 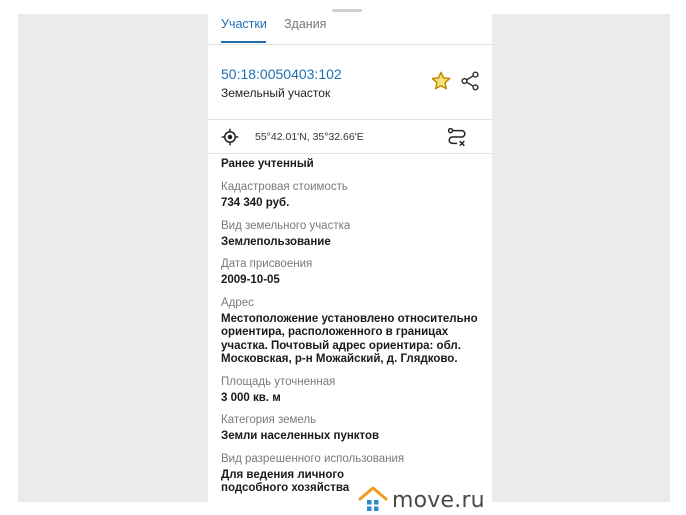 What do you see at coordinates (470, 81) in the screenshot?
I see `share-icon` at bounding box center [470, 81].